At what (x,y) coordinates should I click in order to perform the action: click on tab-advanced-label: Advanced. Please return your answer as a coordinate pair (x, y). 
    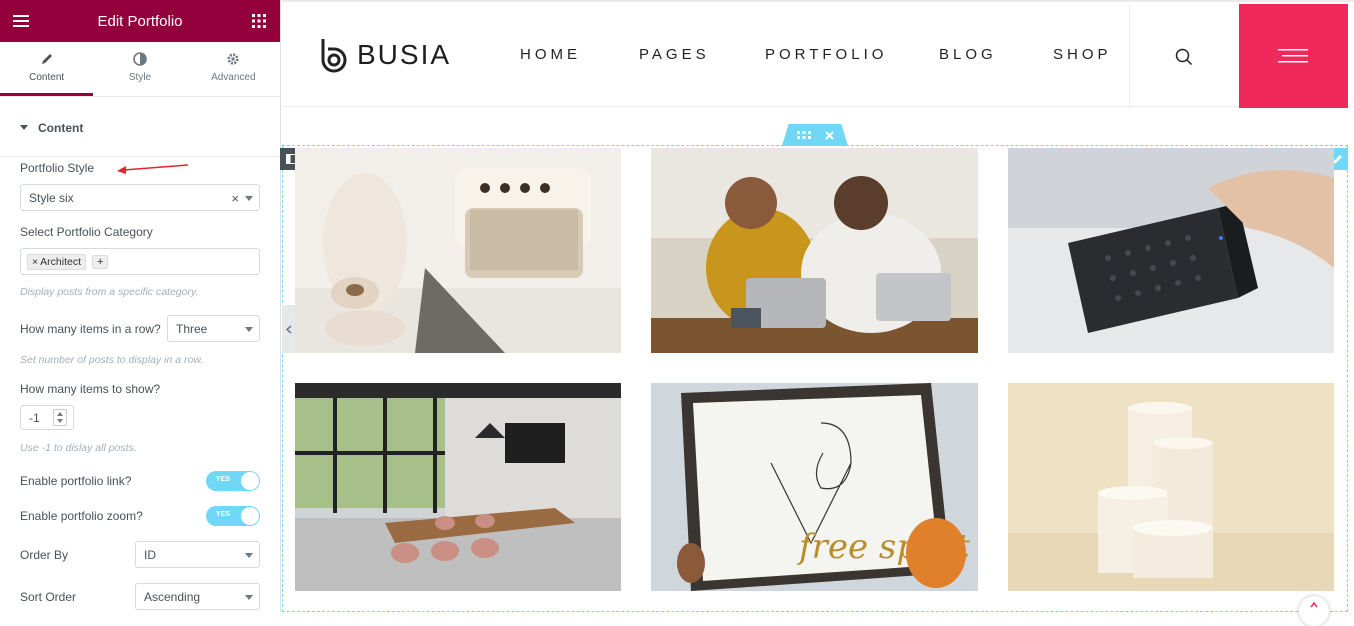
    Looking at the image, I should click on (233, 77).